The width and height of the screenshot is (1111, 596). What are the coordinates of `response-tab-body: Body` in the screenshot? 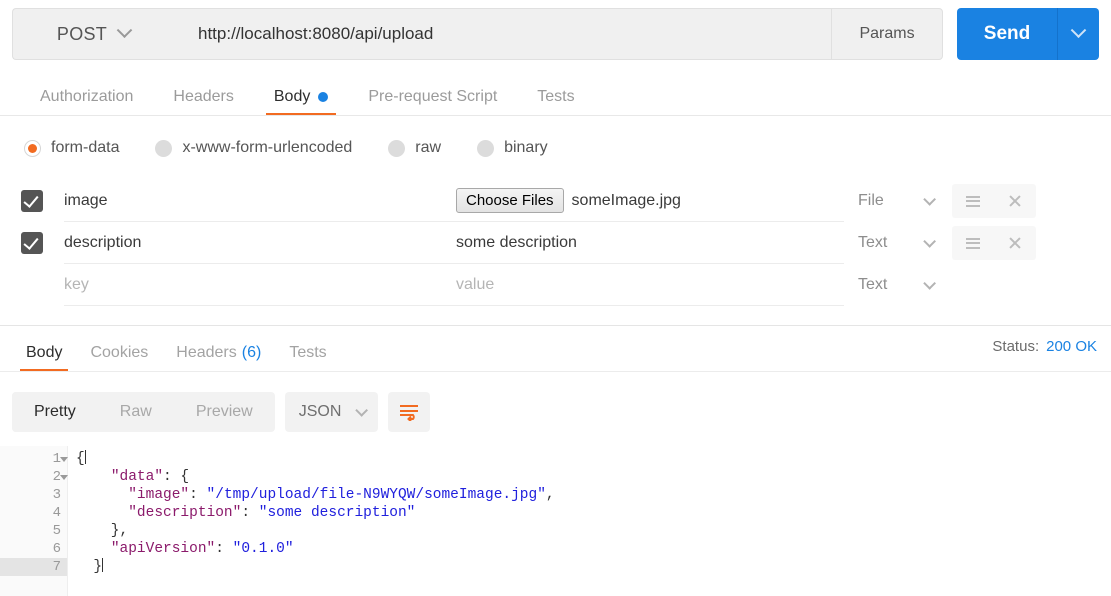 It's located at (44, 353).